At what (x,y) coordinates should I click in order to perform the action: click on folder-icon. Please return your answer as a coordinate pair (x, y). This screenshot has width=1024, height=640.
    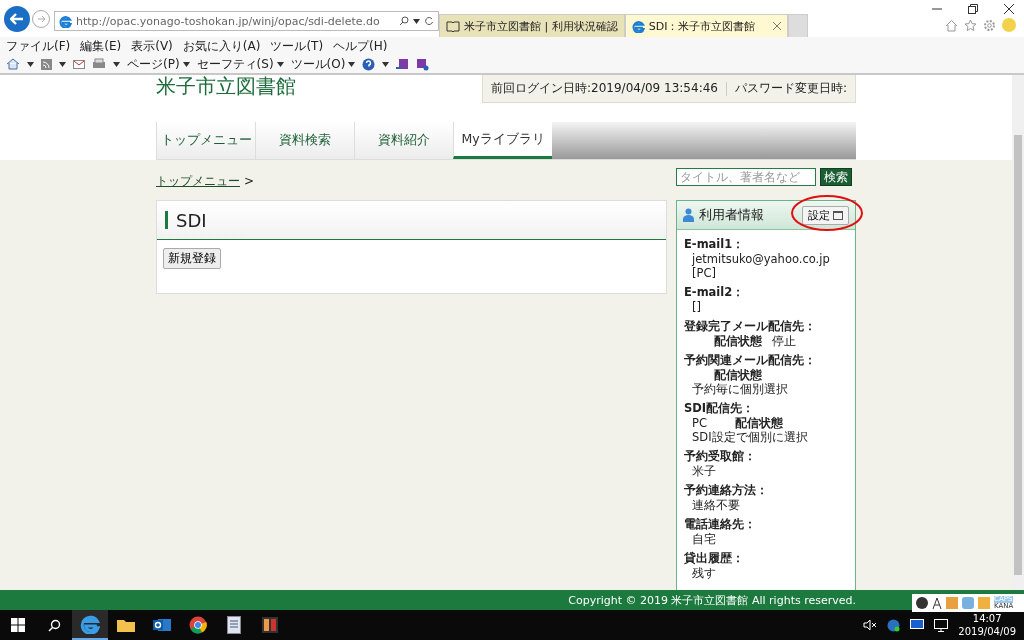
    Looking at the image, I should click on (126, 625).